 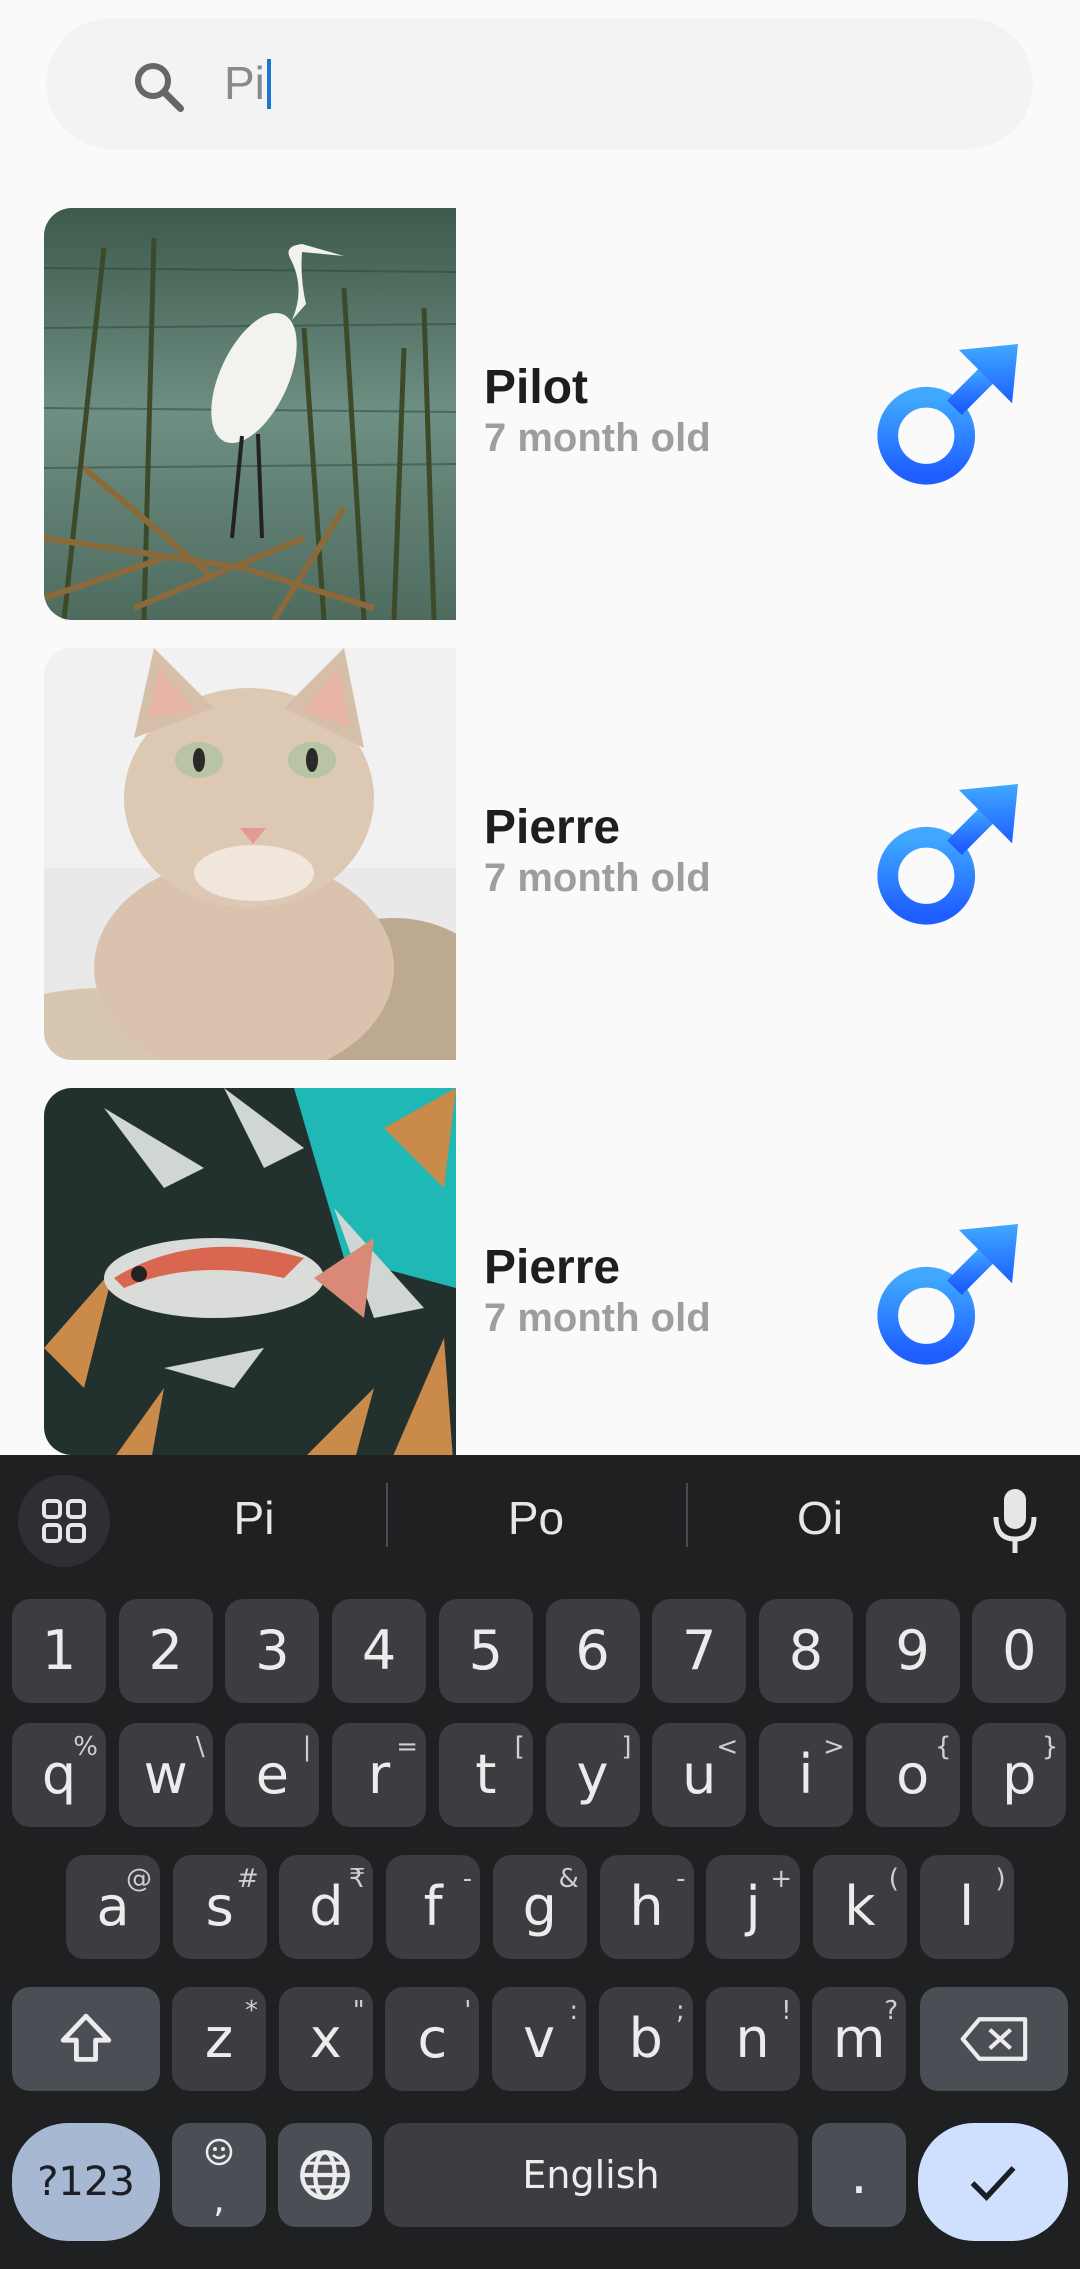 I want to click on key-w-hint: \, so click(x=200, y=1747).